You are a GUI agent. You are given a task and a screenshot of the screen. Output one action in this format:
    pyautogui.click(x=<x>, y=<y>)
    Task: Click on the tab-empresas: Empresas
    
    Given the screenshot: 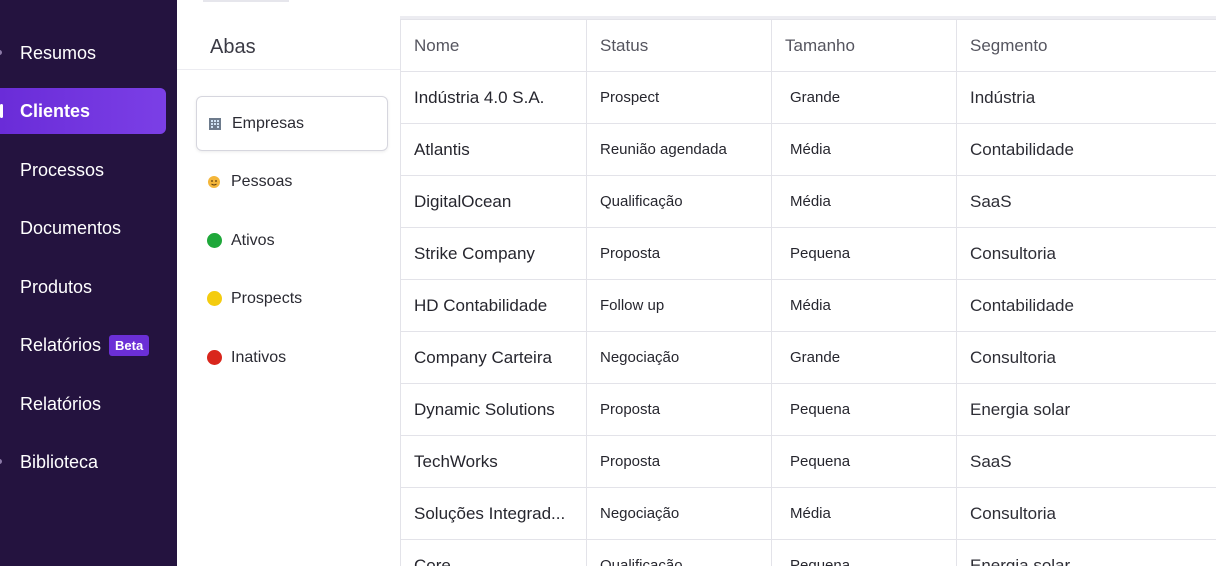 What is the action you would take?
    pyautogui.click(x=292, y=123)
    